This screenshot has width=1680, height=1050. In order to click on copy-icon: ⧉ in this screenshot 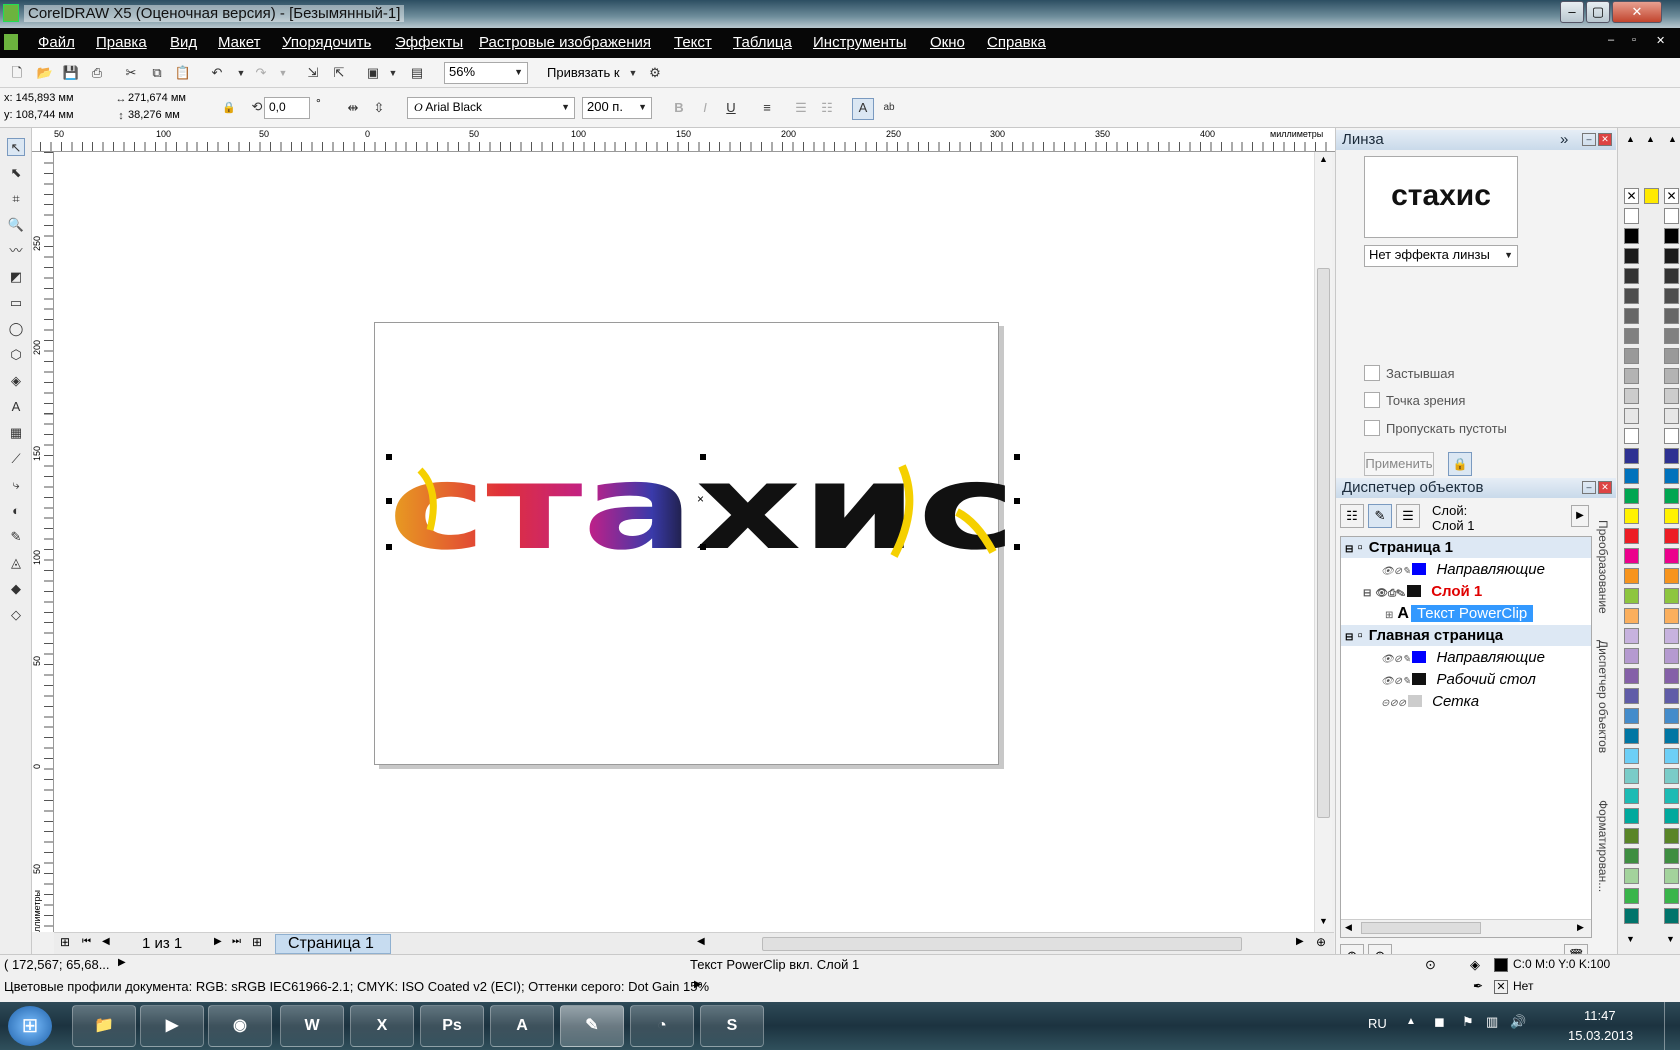, I will do `click(157, 73)`.